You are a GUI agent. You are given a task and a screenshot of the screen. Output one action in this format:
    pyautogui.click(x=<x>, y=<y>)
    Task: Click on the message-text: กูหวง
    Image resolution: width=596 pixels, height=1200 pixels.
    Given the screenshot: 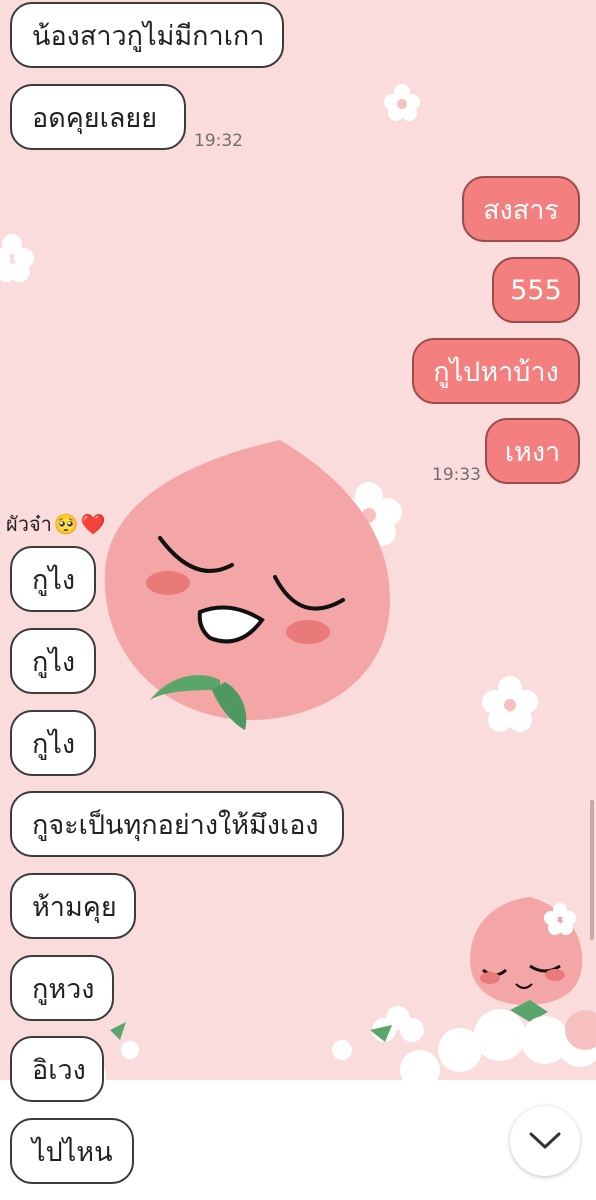 What is the action you would take?
    pyautogui.click(x=63, y=989)
    